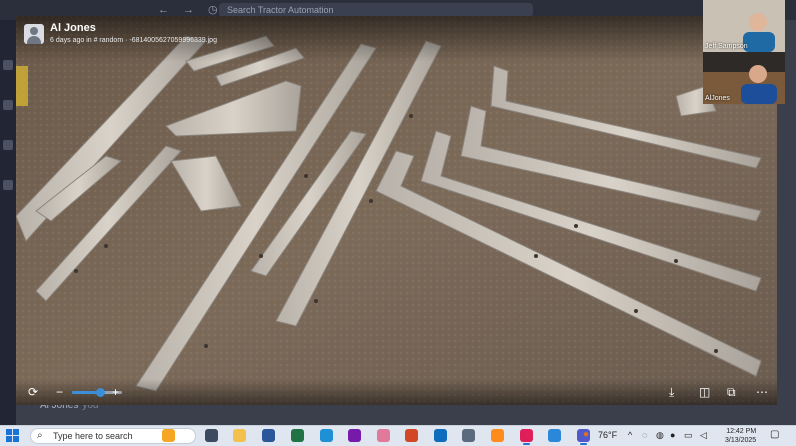  I want to click on calculator-icon, so click(468, 435).